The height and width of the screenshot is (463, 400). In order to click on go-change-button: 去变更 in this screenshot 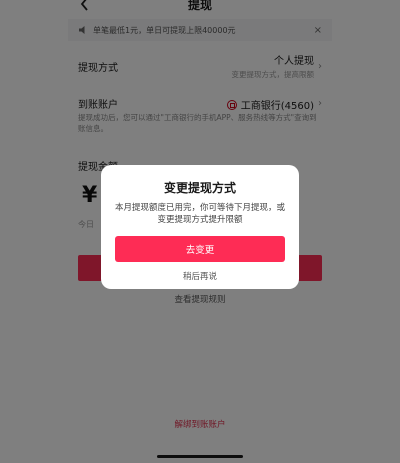, I will do `click(200, 249)`.